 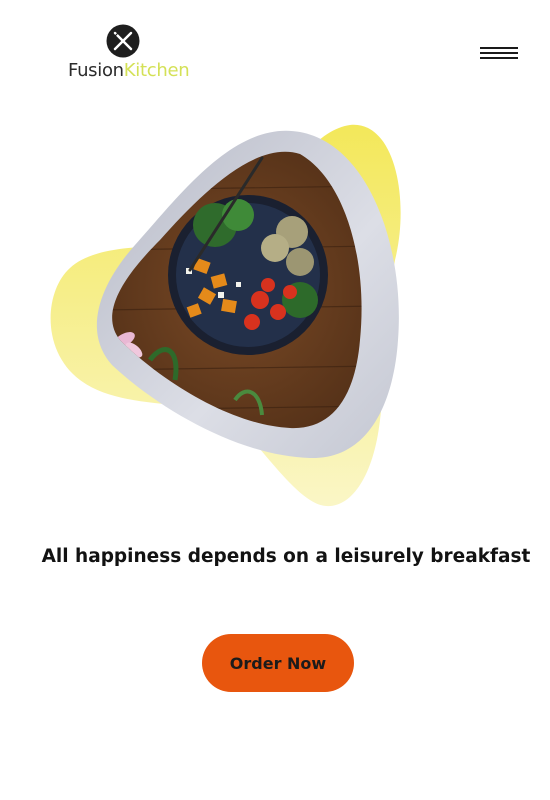 I want to click on logo-text-kitchen: Kitchen, so click(x=156, y=70).